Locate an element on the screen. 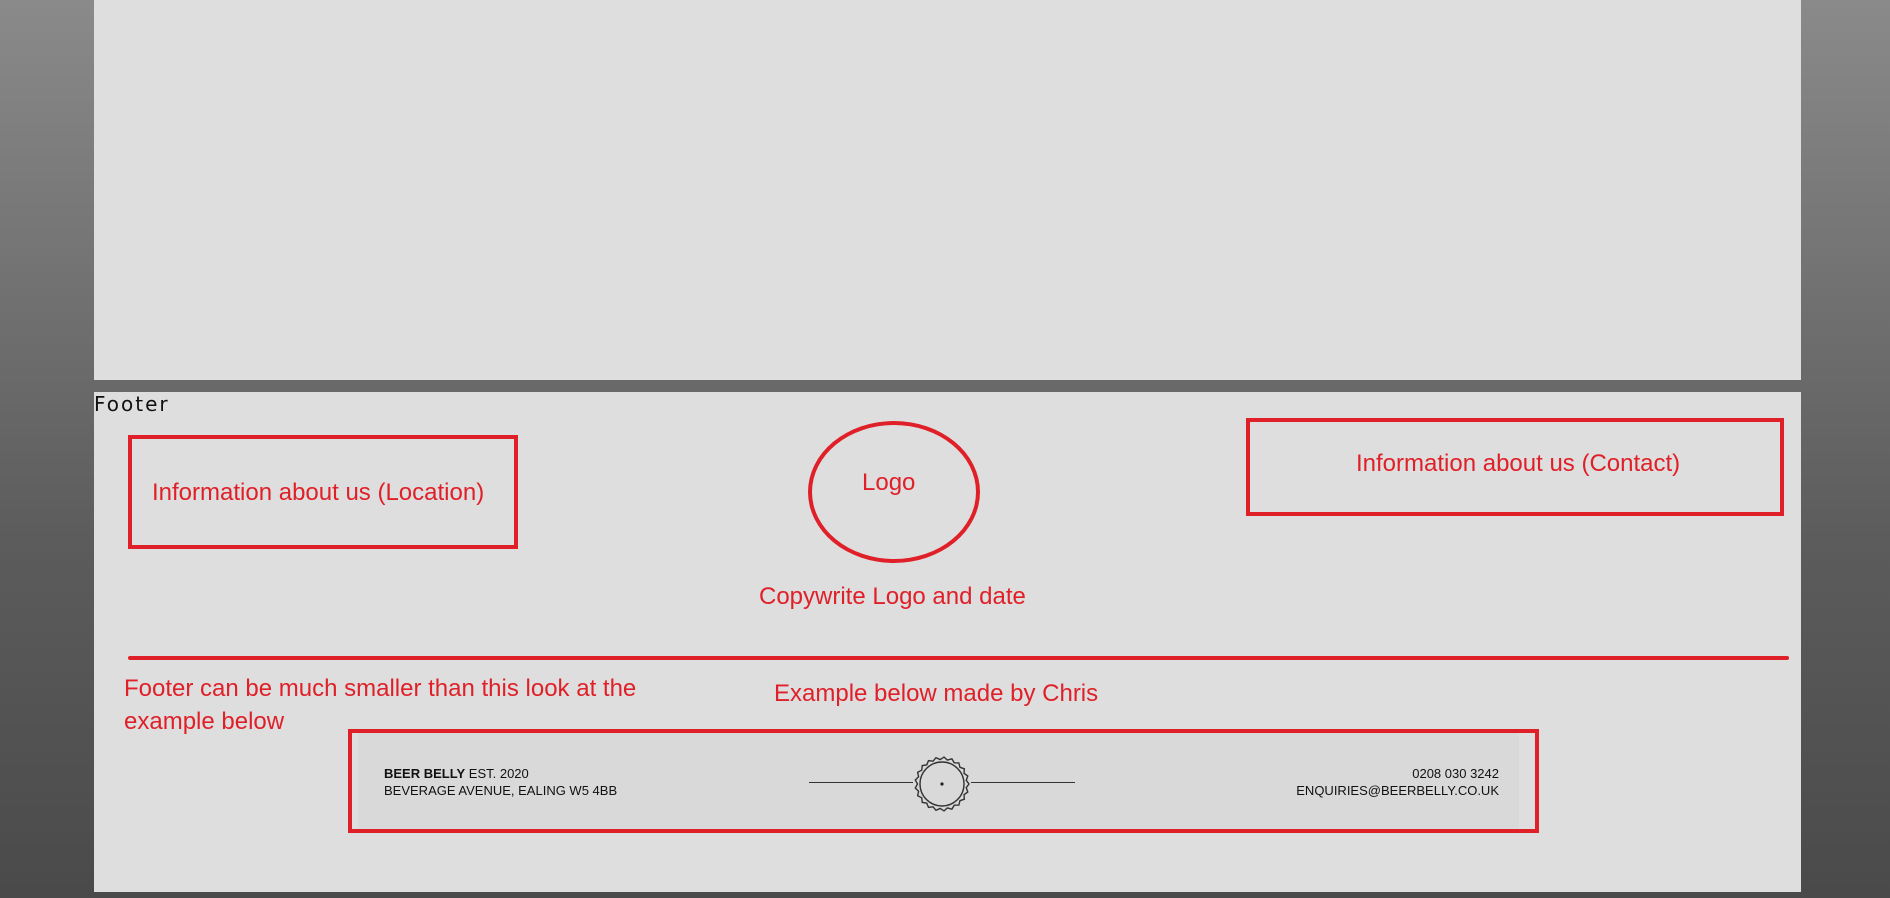 Image resolution: width=1890 pixels, height=898 pixels. example-brand-line: BEER BELLY EST. 2020 is located at coordinates (500, 773).